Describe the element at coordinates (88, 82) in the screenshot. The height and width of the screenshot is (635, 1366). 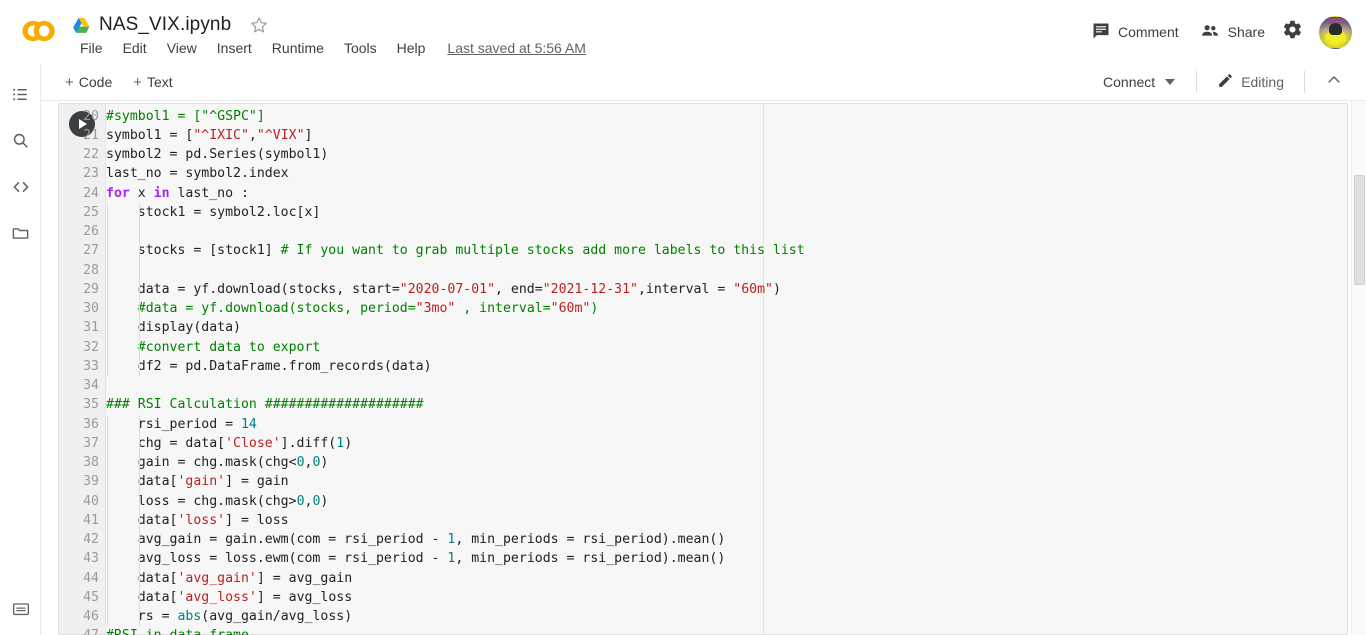
I see `add-code-cell-button: + Code` at that location.